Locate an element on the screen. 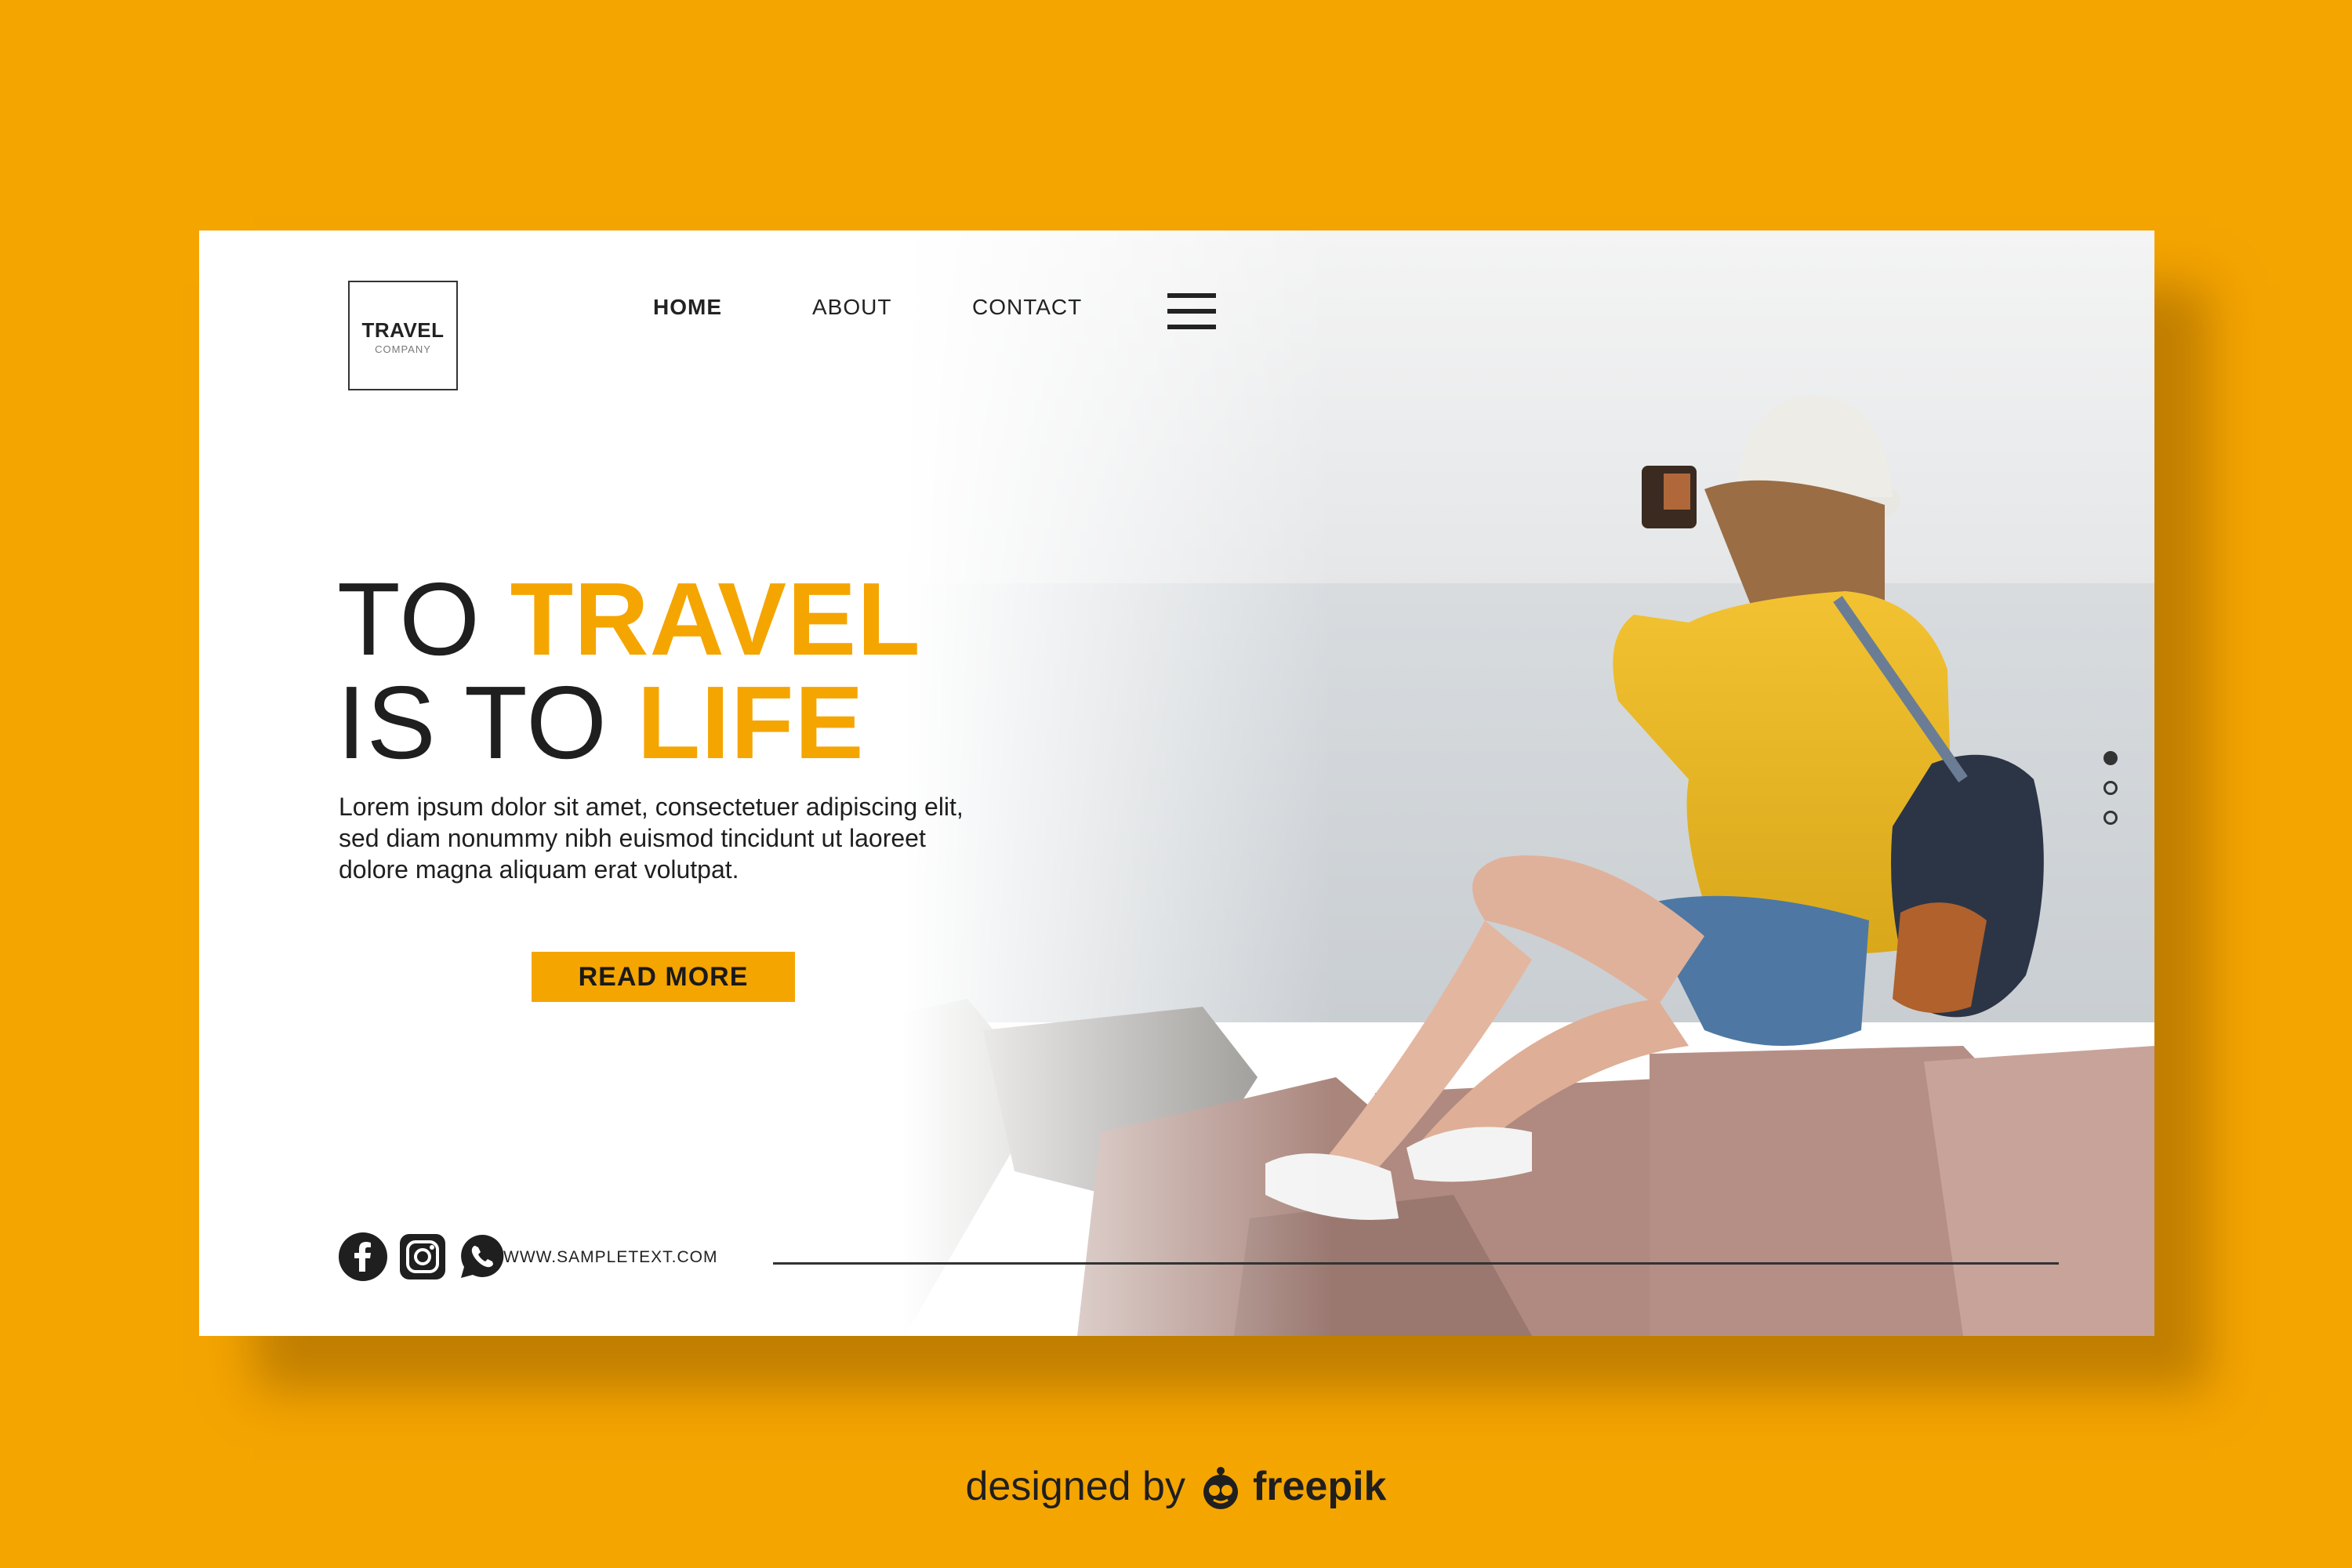 Image resolution: width=2352 pixels, height=1568 pixels. attribution-prefix: designed by is located at coordinates (1075, 1486).